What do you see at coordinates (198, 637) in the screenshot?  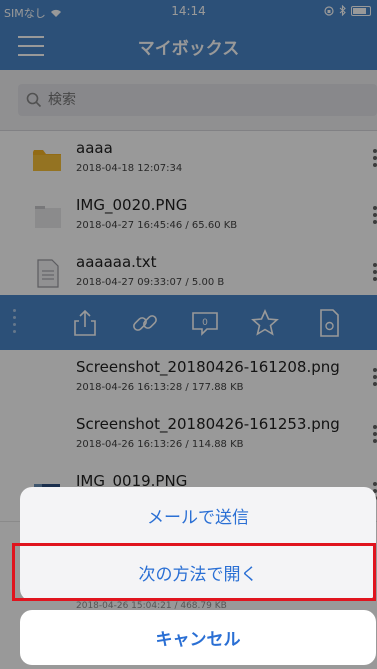 I see `cancel-button: キャンセル` at bounding box center [198, 637].